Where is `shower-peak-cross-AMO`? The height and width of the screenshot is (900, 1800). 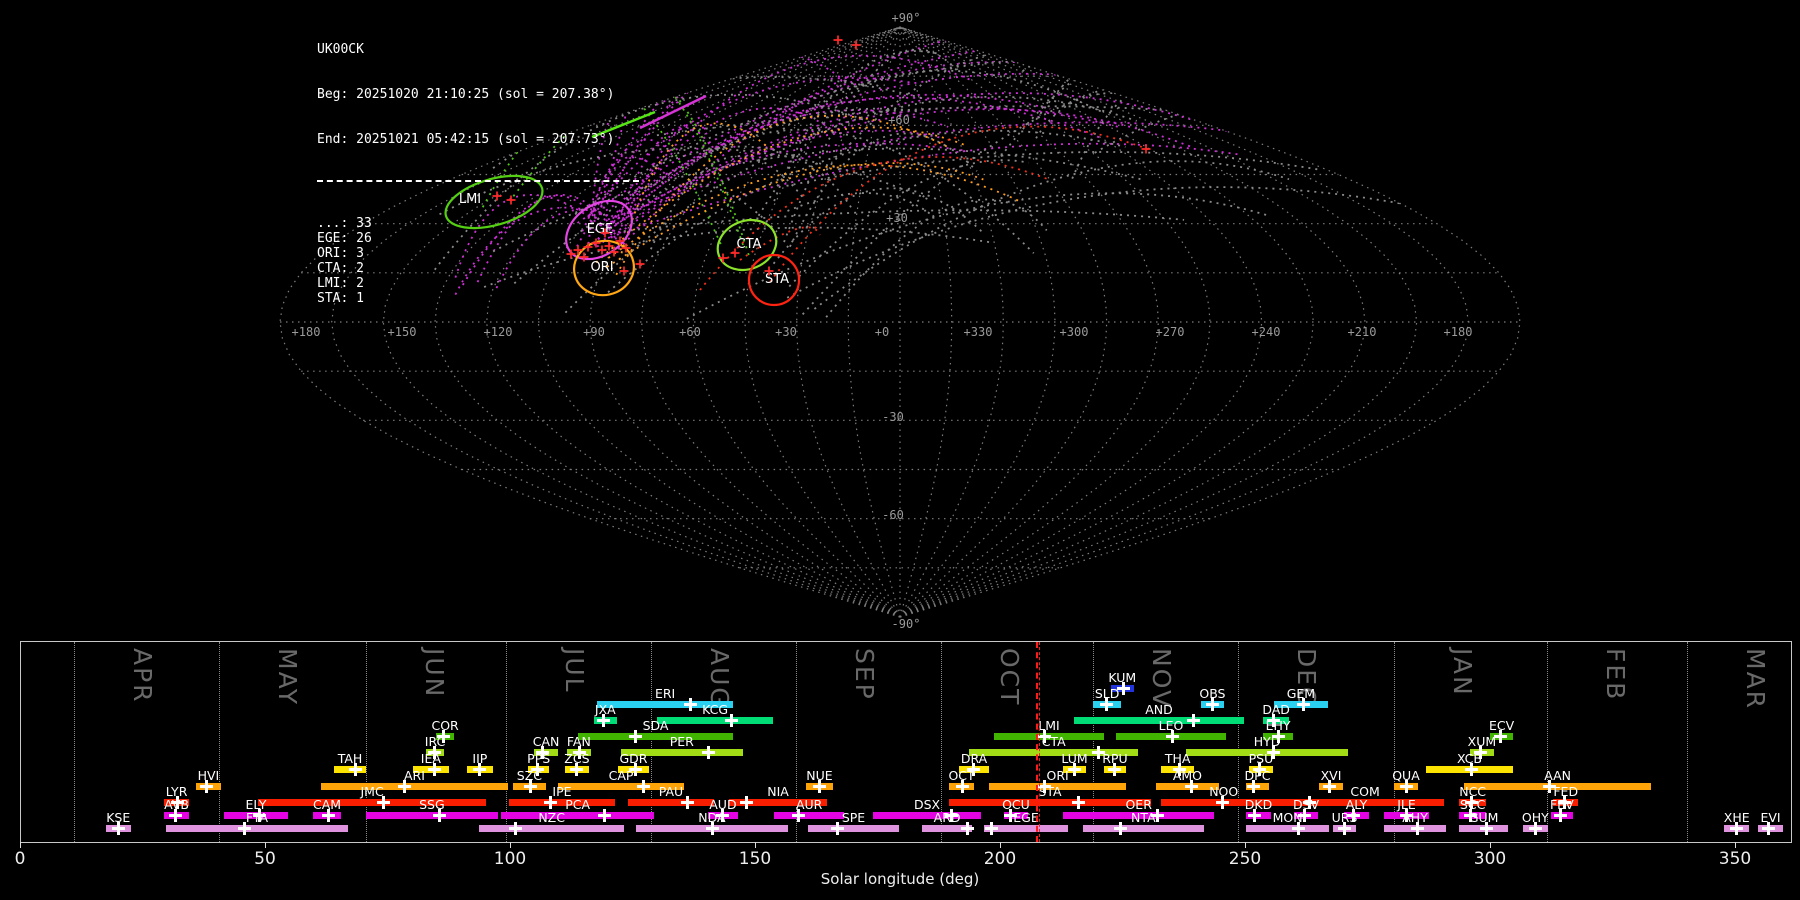
shower-peak-cross-AMO is located at coordinates (1191, 786).